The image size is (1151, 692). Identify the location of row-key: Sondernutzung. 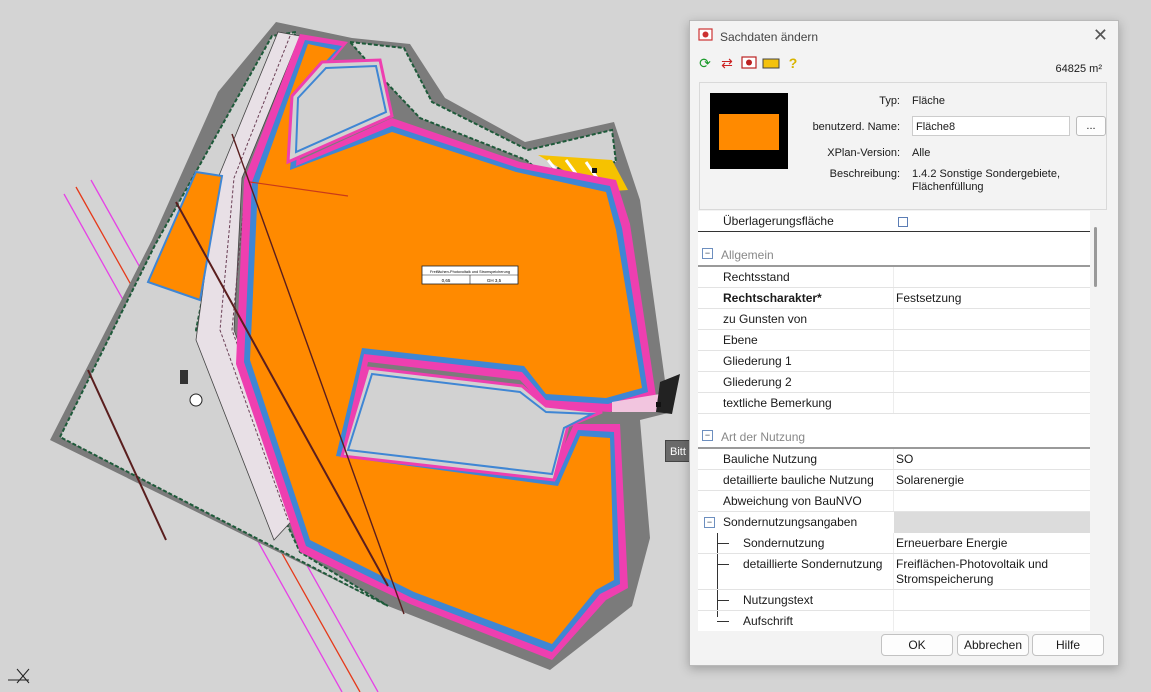
(784, 543).